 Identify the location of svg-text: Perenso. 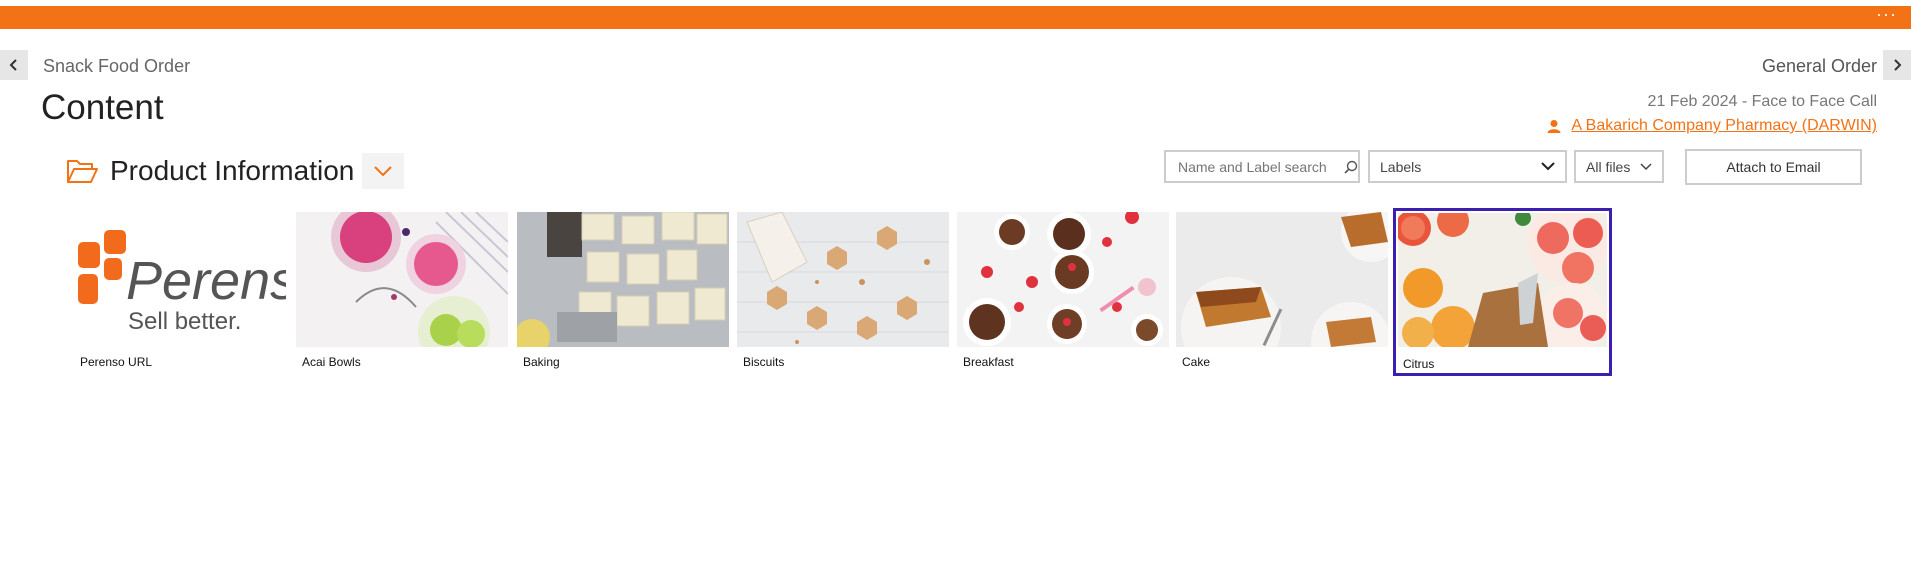
(206, 281).